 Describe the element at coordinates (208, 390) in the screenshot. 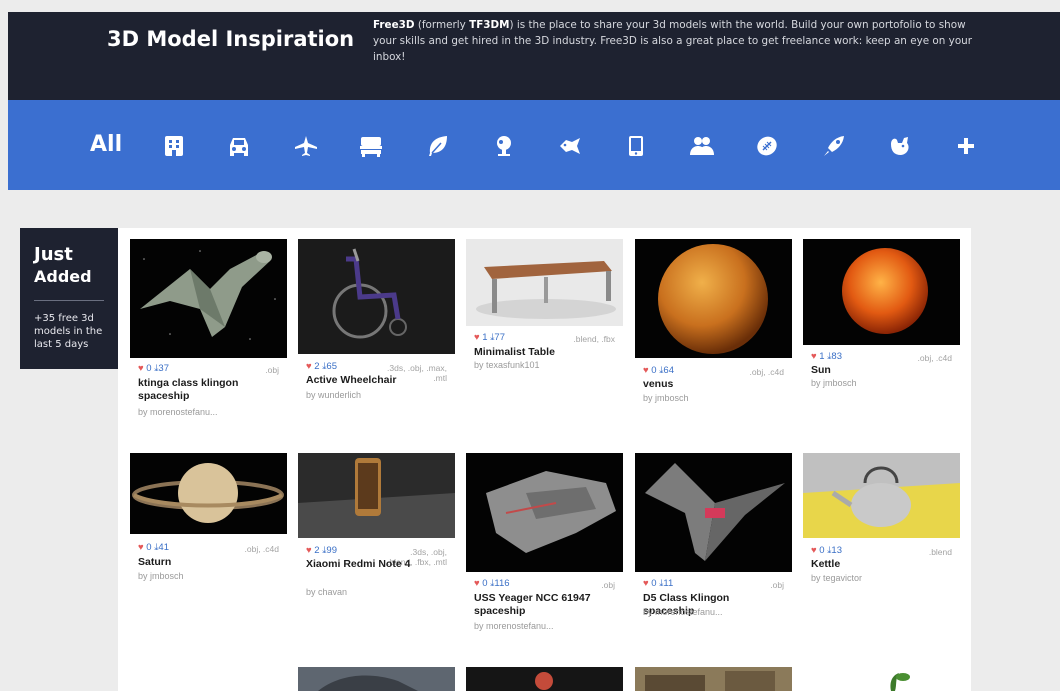

I see `model-name: ktinga class klingon spaceship` at that location.